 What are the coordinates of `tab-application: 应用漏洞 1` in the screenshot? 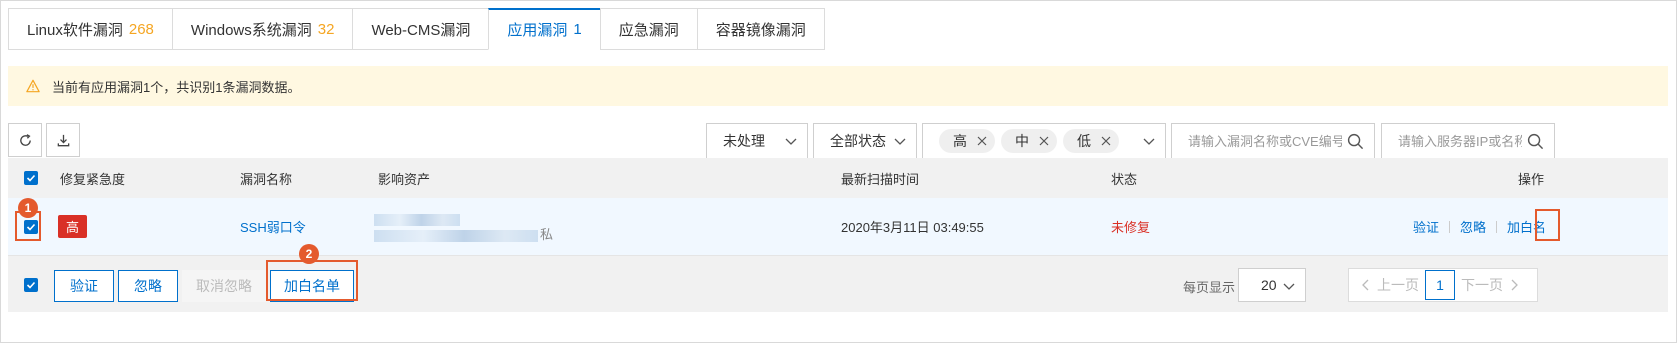 It's located at (544, 29).